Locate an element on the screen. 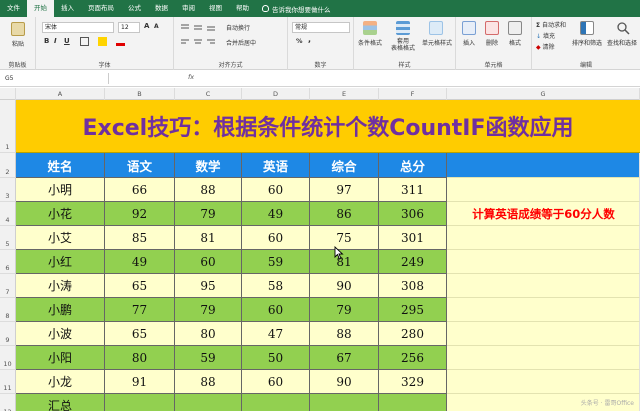  score-cell: 249 is located at coordinates (413, 262).